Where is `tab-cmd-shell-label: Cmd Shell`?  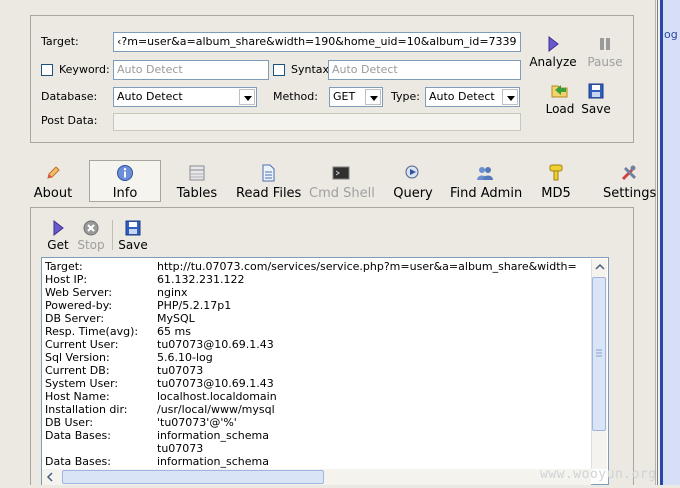
tab-cmd-shell-label: Cmd Shell is located at coordinates (342, 193).